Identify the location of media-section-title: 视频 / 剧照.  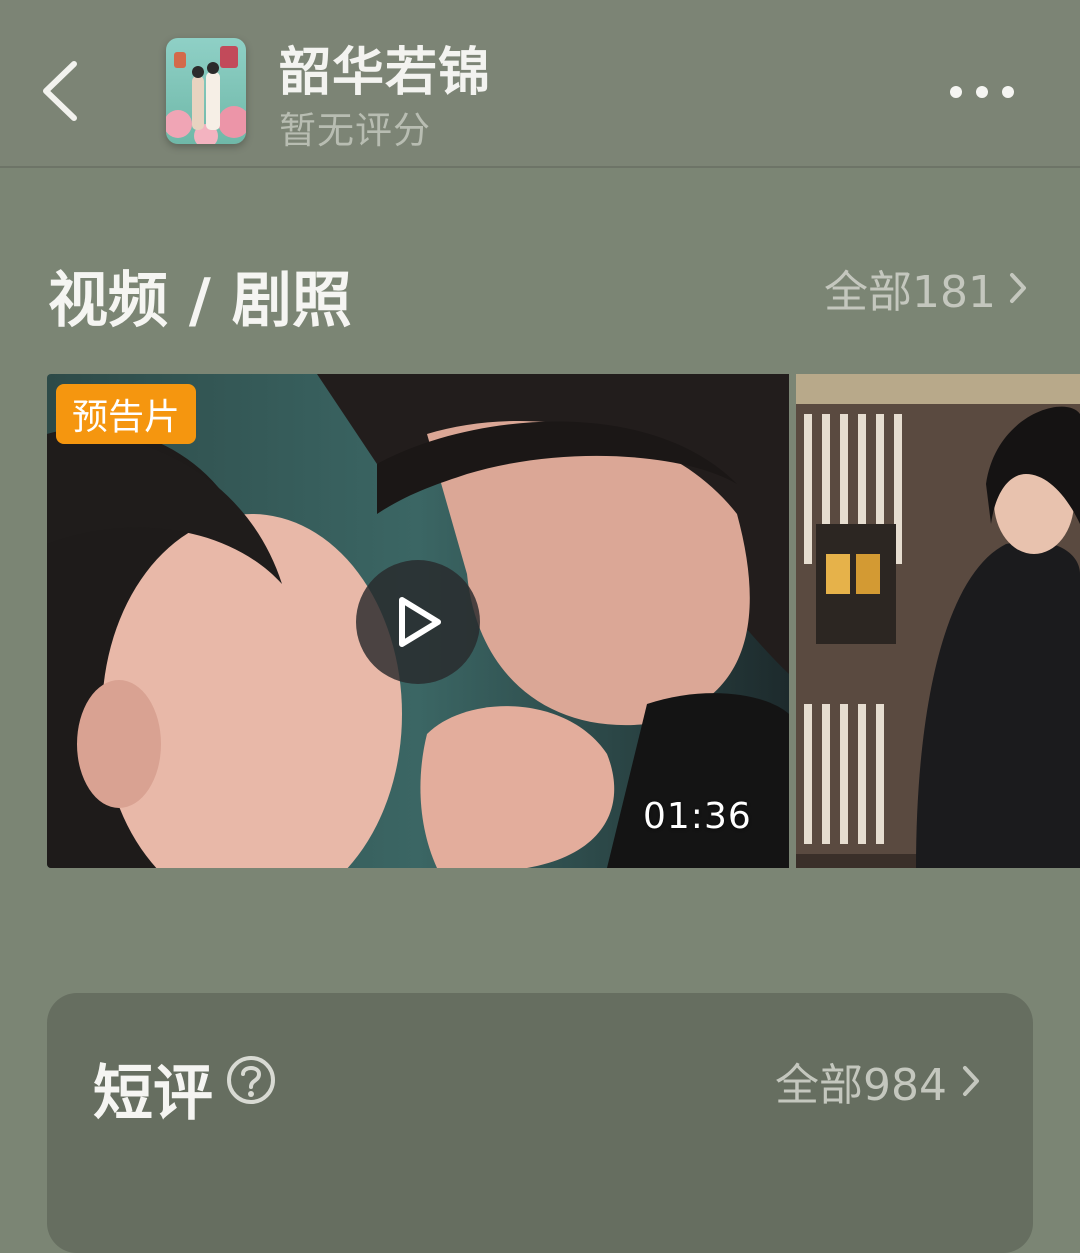
(200, 301).